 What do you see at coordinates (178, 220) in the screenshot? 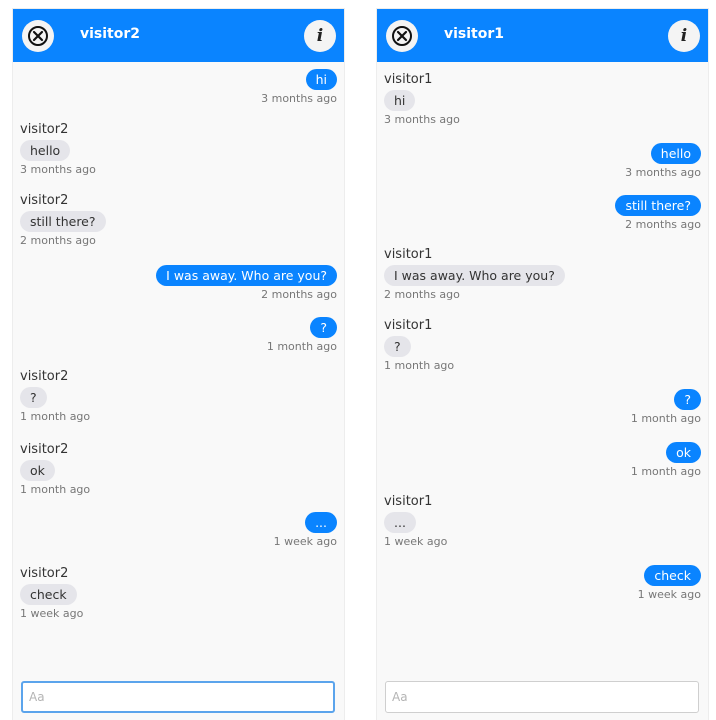
I see `incoming-message: visitor2 still there? 2 months ago` at bounding box center [178, 220].